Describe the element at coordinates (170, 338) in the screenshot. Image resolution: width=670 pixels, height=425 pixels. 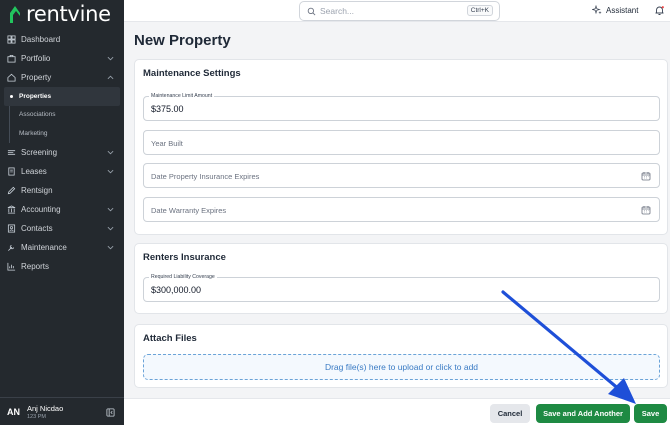
I see `card-title: Attach Files` at that location.